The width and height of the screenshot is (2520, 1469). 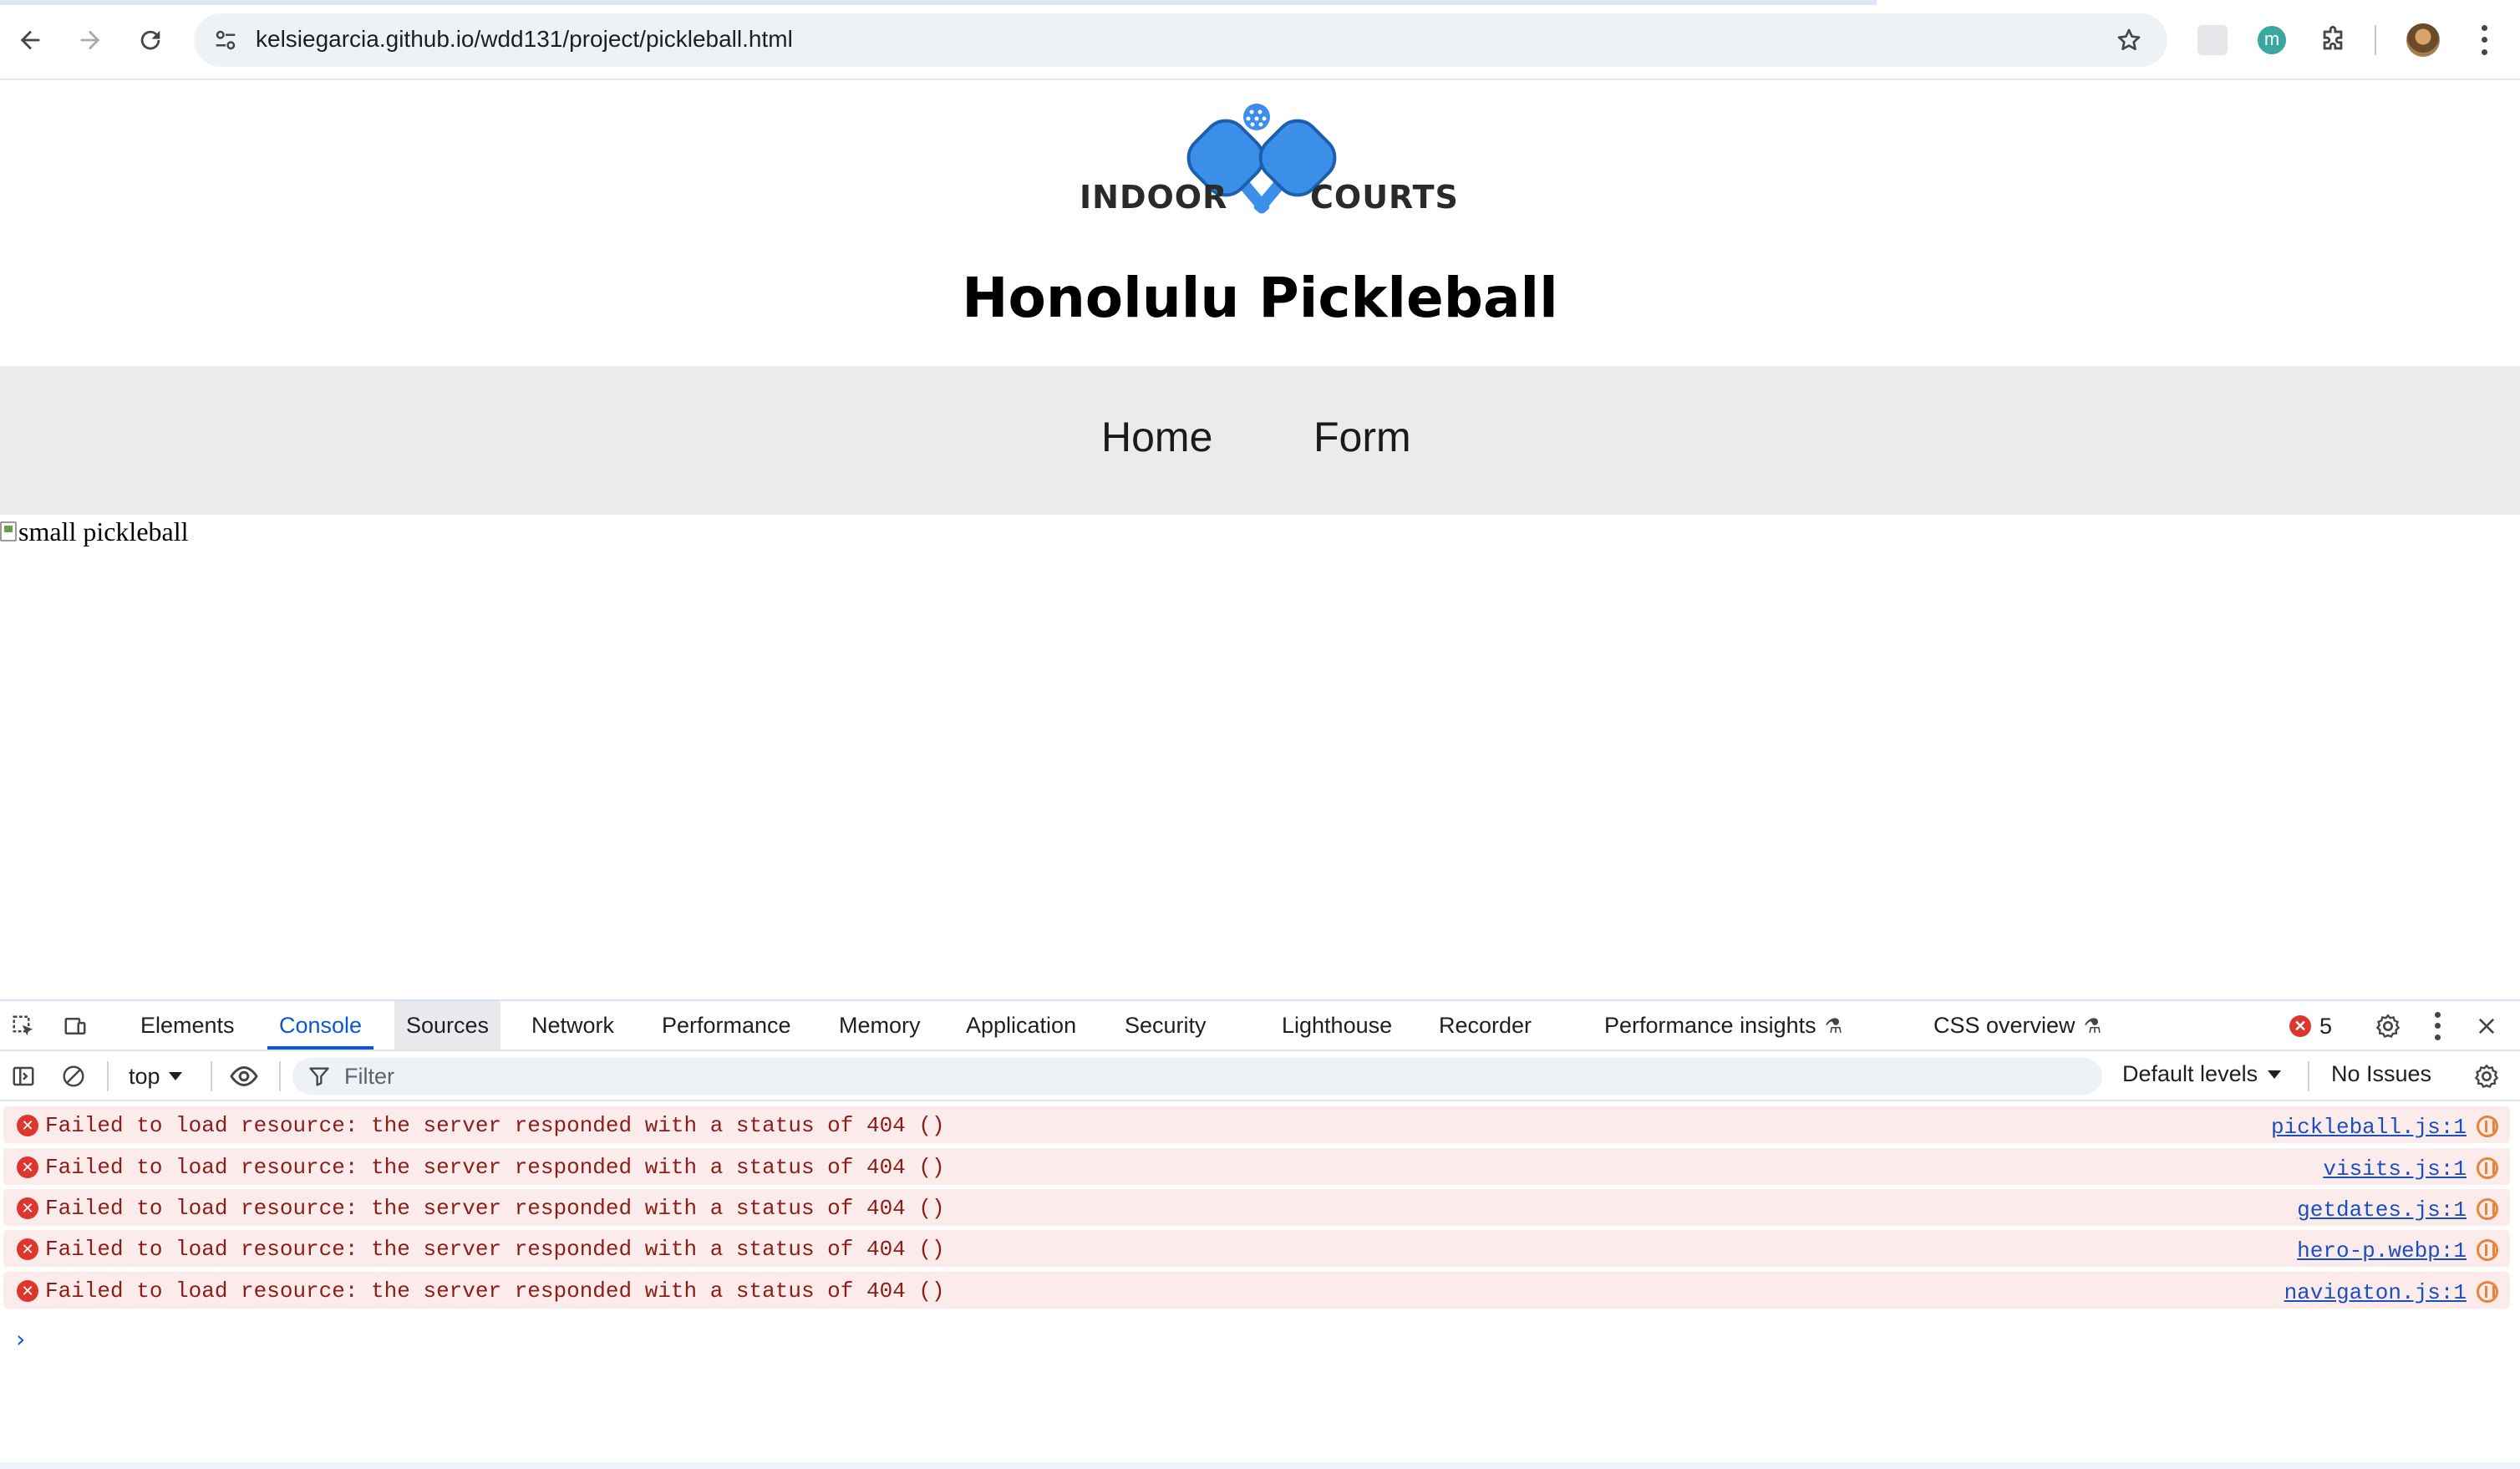 What do you see at coordinates (2190, 1074) in the screenshot?
I see `log-levels-value: Default levels` at bounding box center [2190, 1074].